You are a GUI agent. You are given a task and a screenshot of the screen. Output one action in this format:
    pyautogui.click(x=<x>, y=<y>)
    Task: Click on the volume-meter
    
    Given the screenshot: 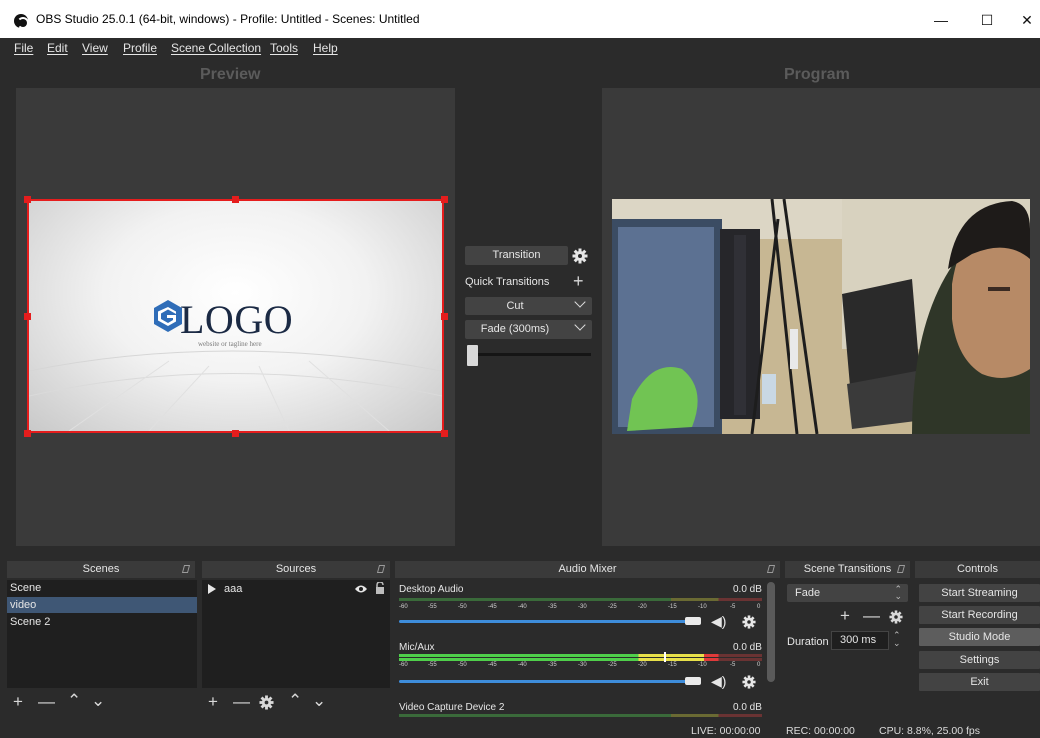 What is the action you would take?
    pyautogui.click(x=580, y=715)
    